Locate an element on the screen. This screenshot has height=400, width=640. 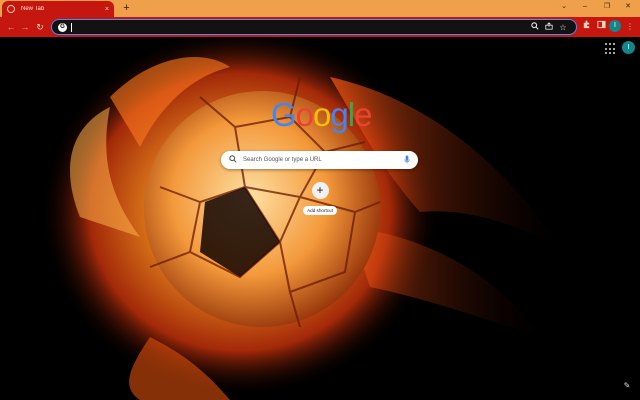
tab-new-tab: New Tab × is located at coordinates (58, 9).